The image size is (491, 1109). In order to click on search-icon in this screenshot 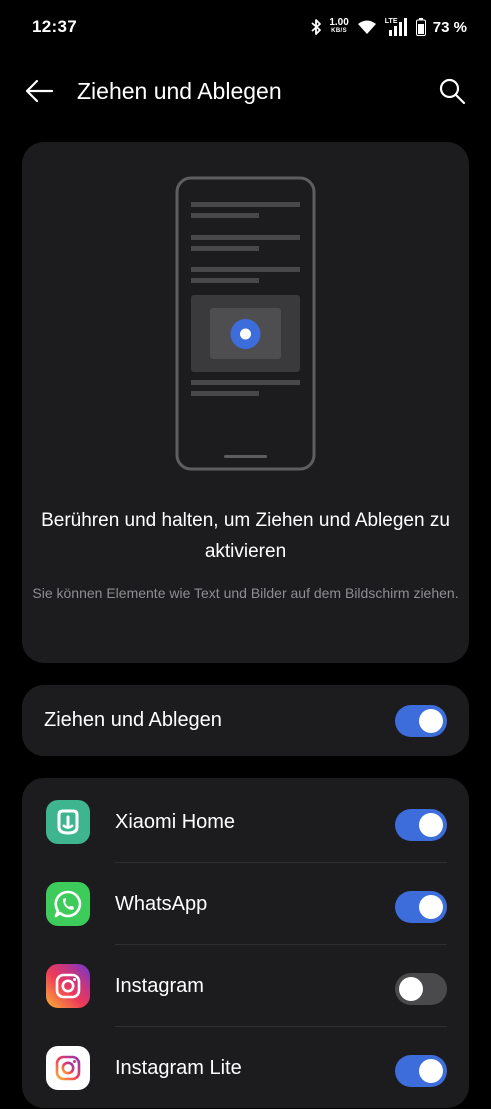, I will do `click(452, 91)`.